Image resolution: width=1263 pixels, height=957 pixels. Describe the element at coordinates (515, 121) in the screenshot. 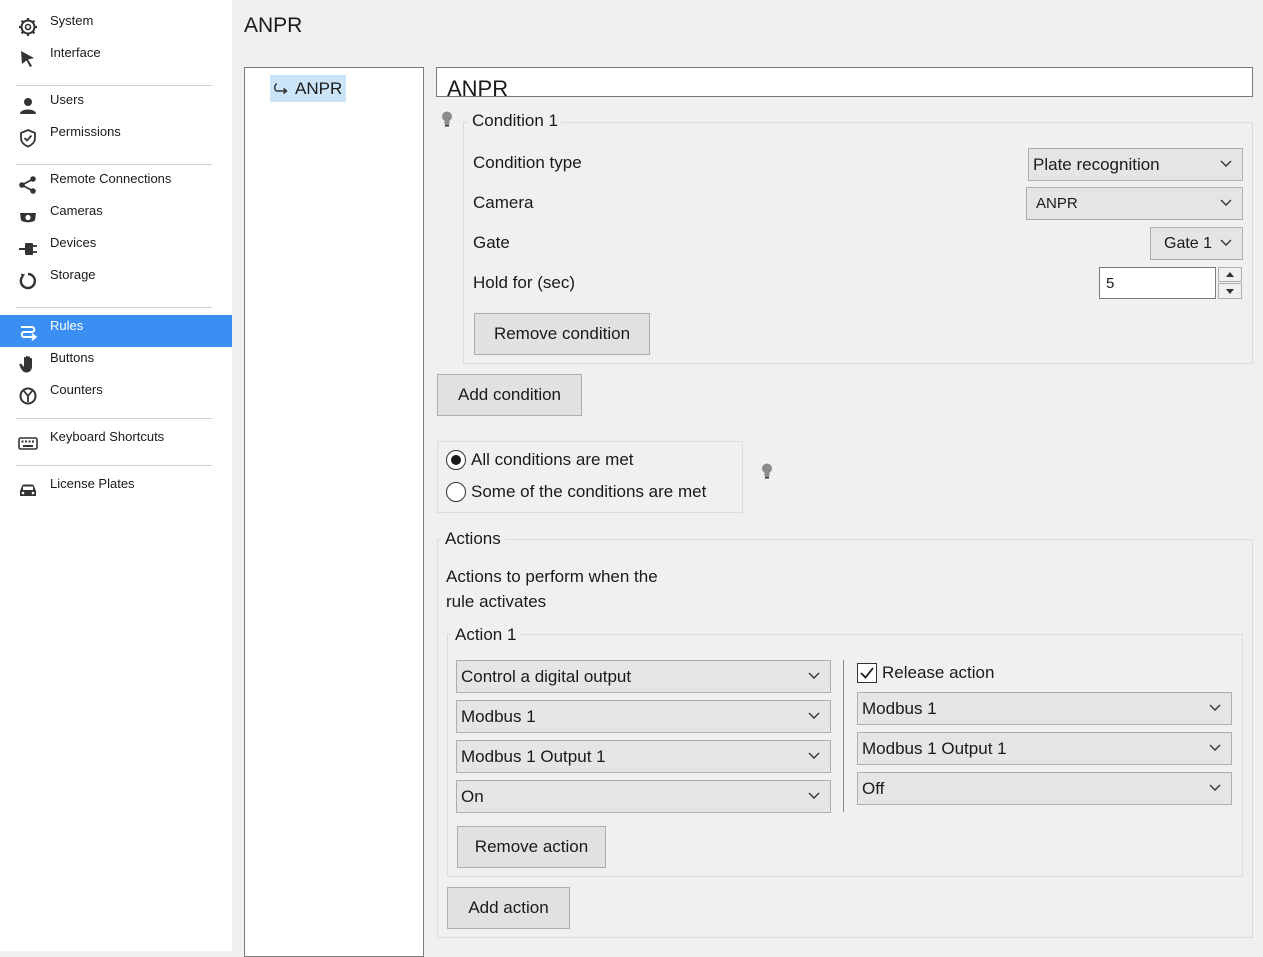

I see `condition-title: Condition 1` at that location.